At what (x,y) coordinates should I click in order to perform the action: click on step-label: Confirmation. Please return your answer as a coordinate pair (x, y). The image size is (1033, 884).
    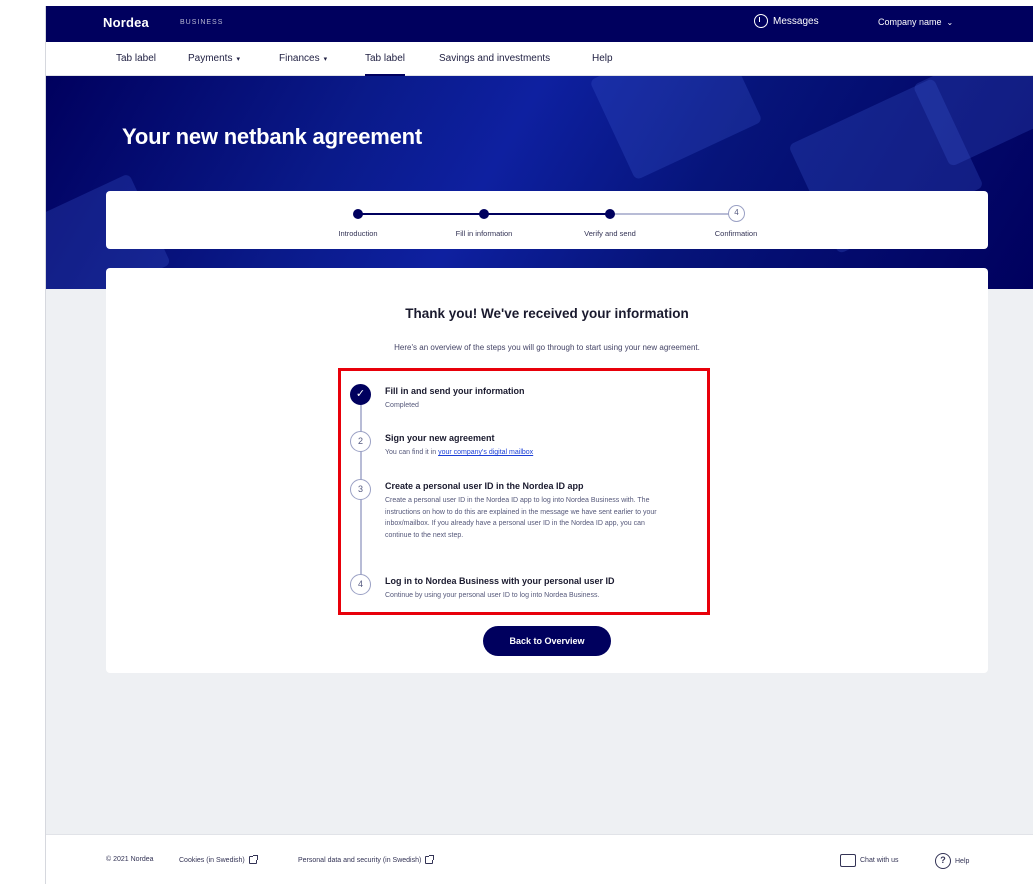
    Looking at the image, I should click on (736, 233).